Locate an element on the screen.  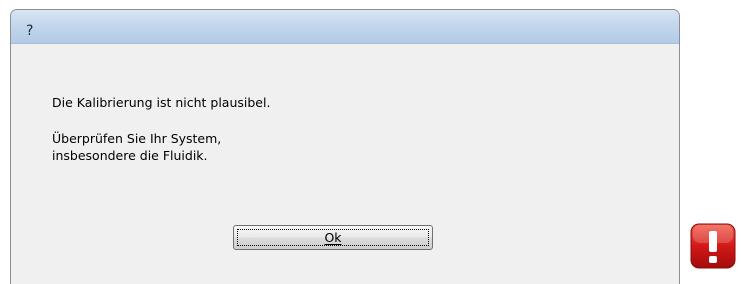
dialog-titlebar: ? is located at coordinates (345, 27).